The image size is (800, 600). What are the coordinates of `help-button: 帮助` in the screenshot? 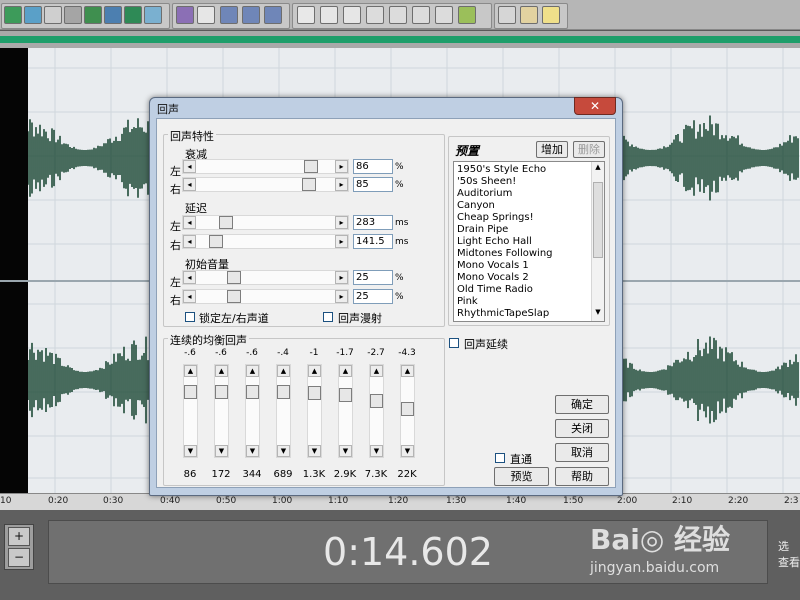 It's located at (582, 476).